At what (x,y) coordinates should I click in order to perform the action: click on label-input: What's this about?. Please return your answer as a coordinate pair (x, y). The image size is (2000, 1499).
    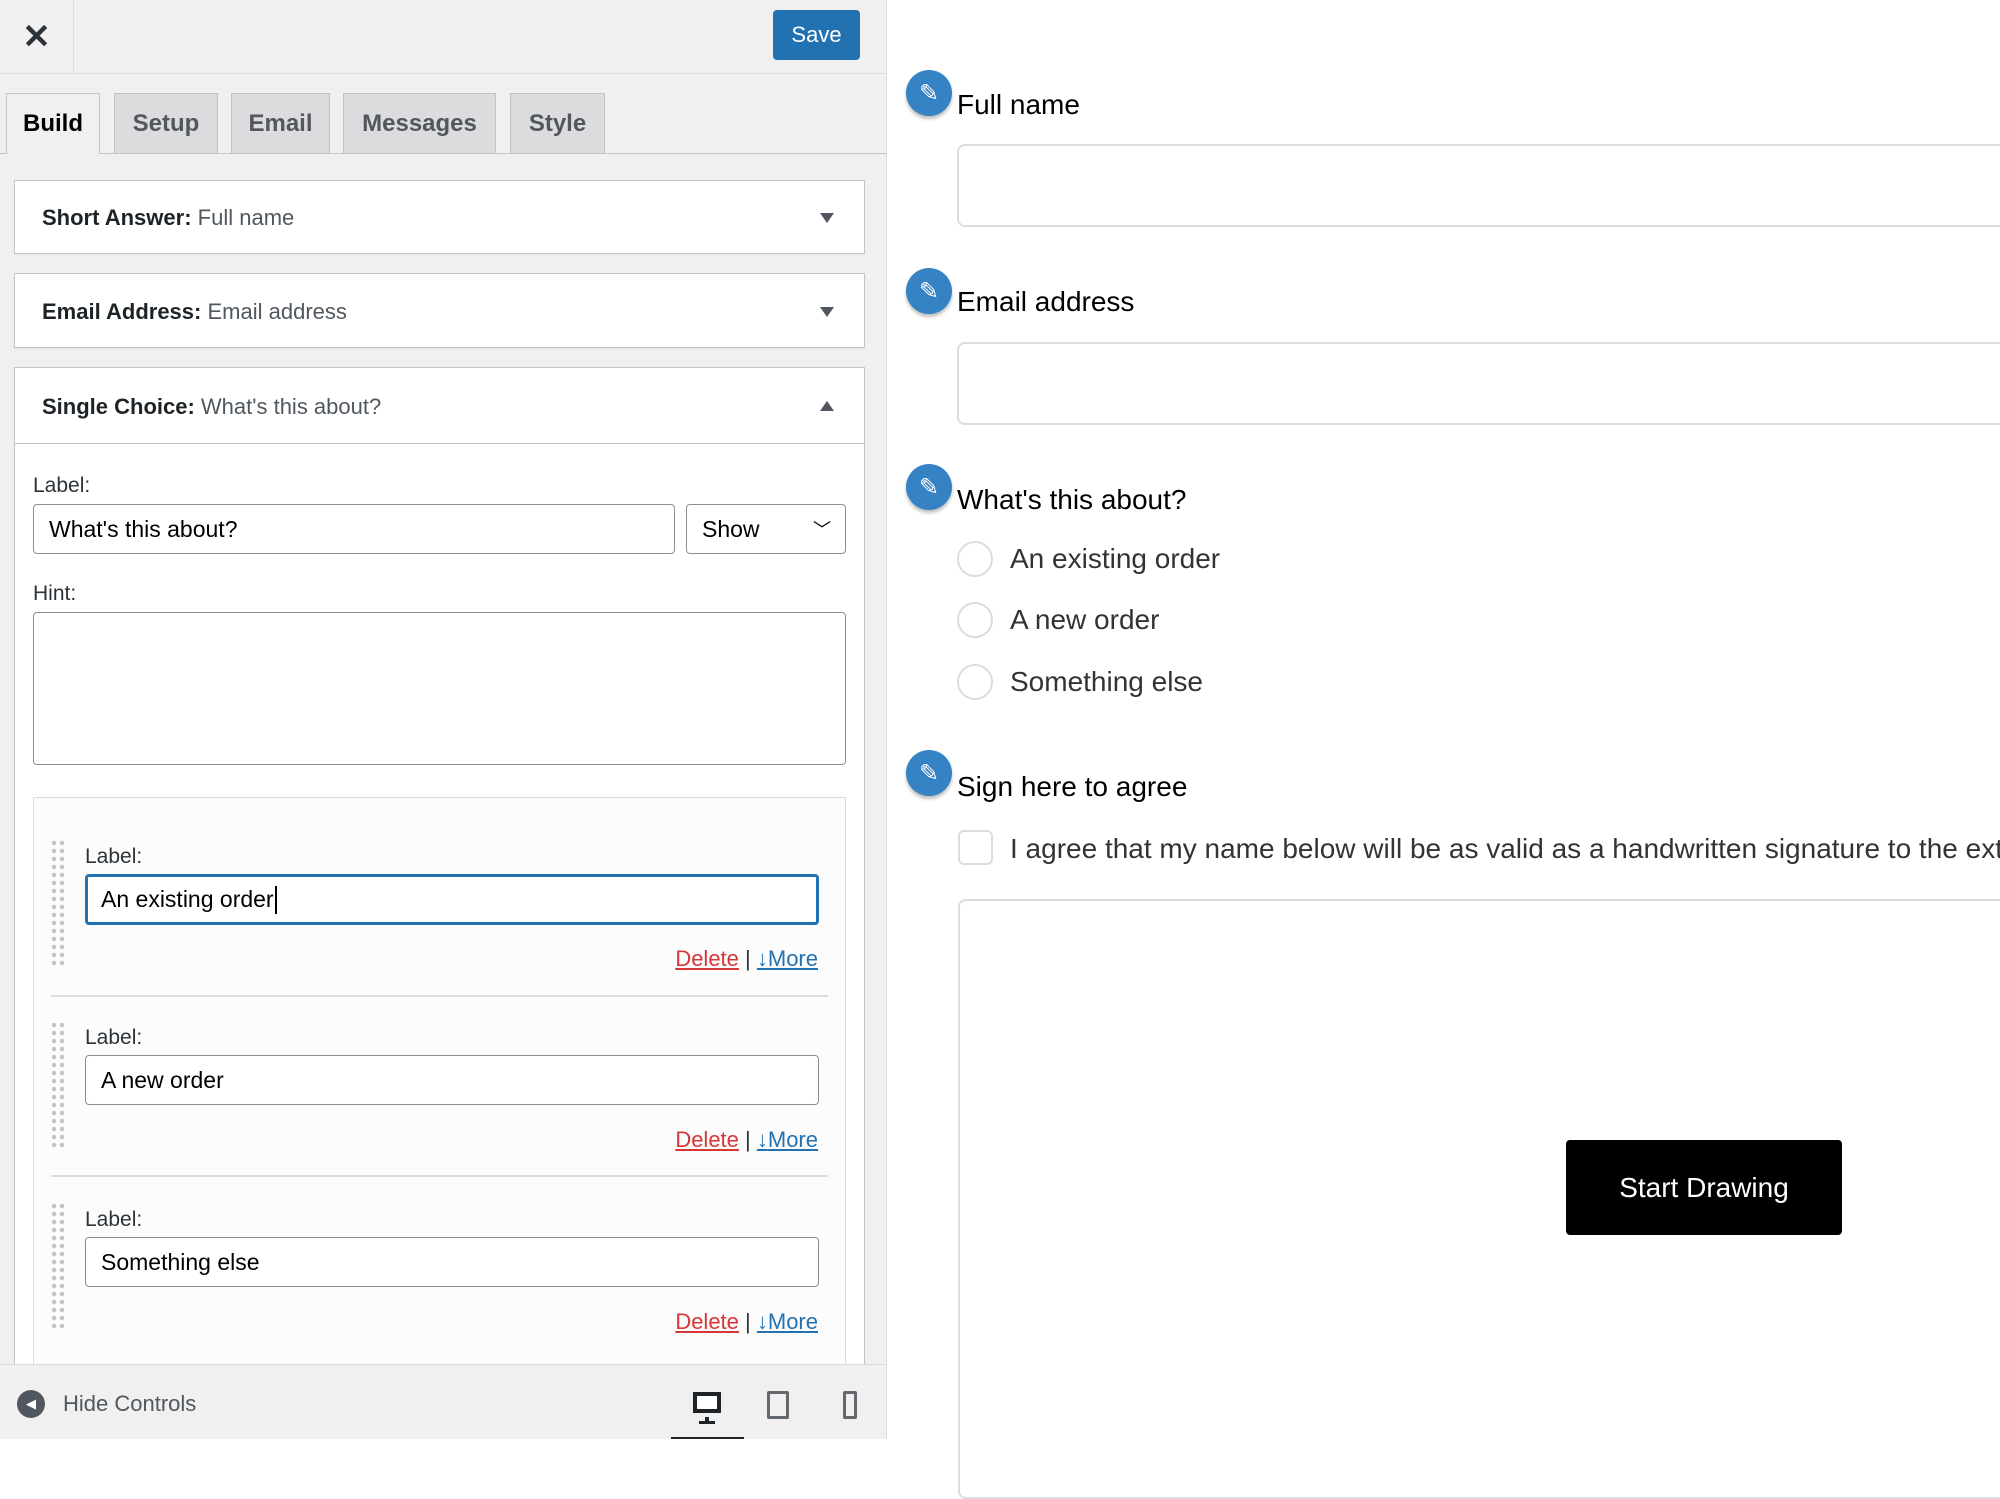
    Looking at the image, I should click on (354, 529).